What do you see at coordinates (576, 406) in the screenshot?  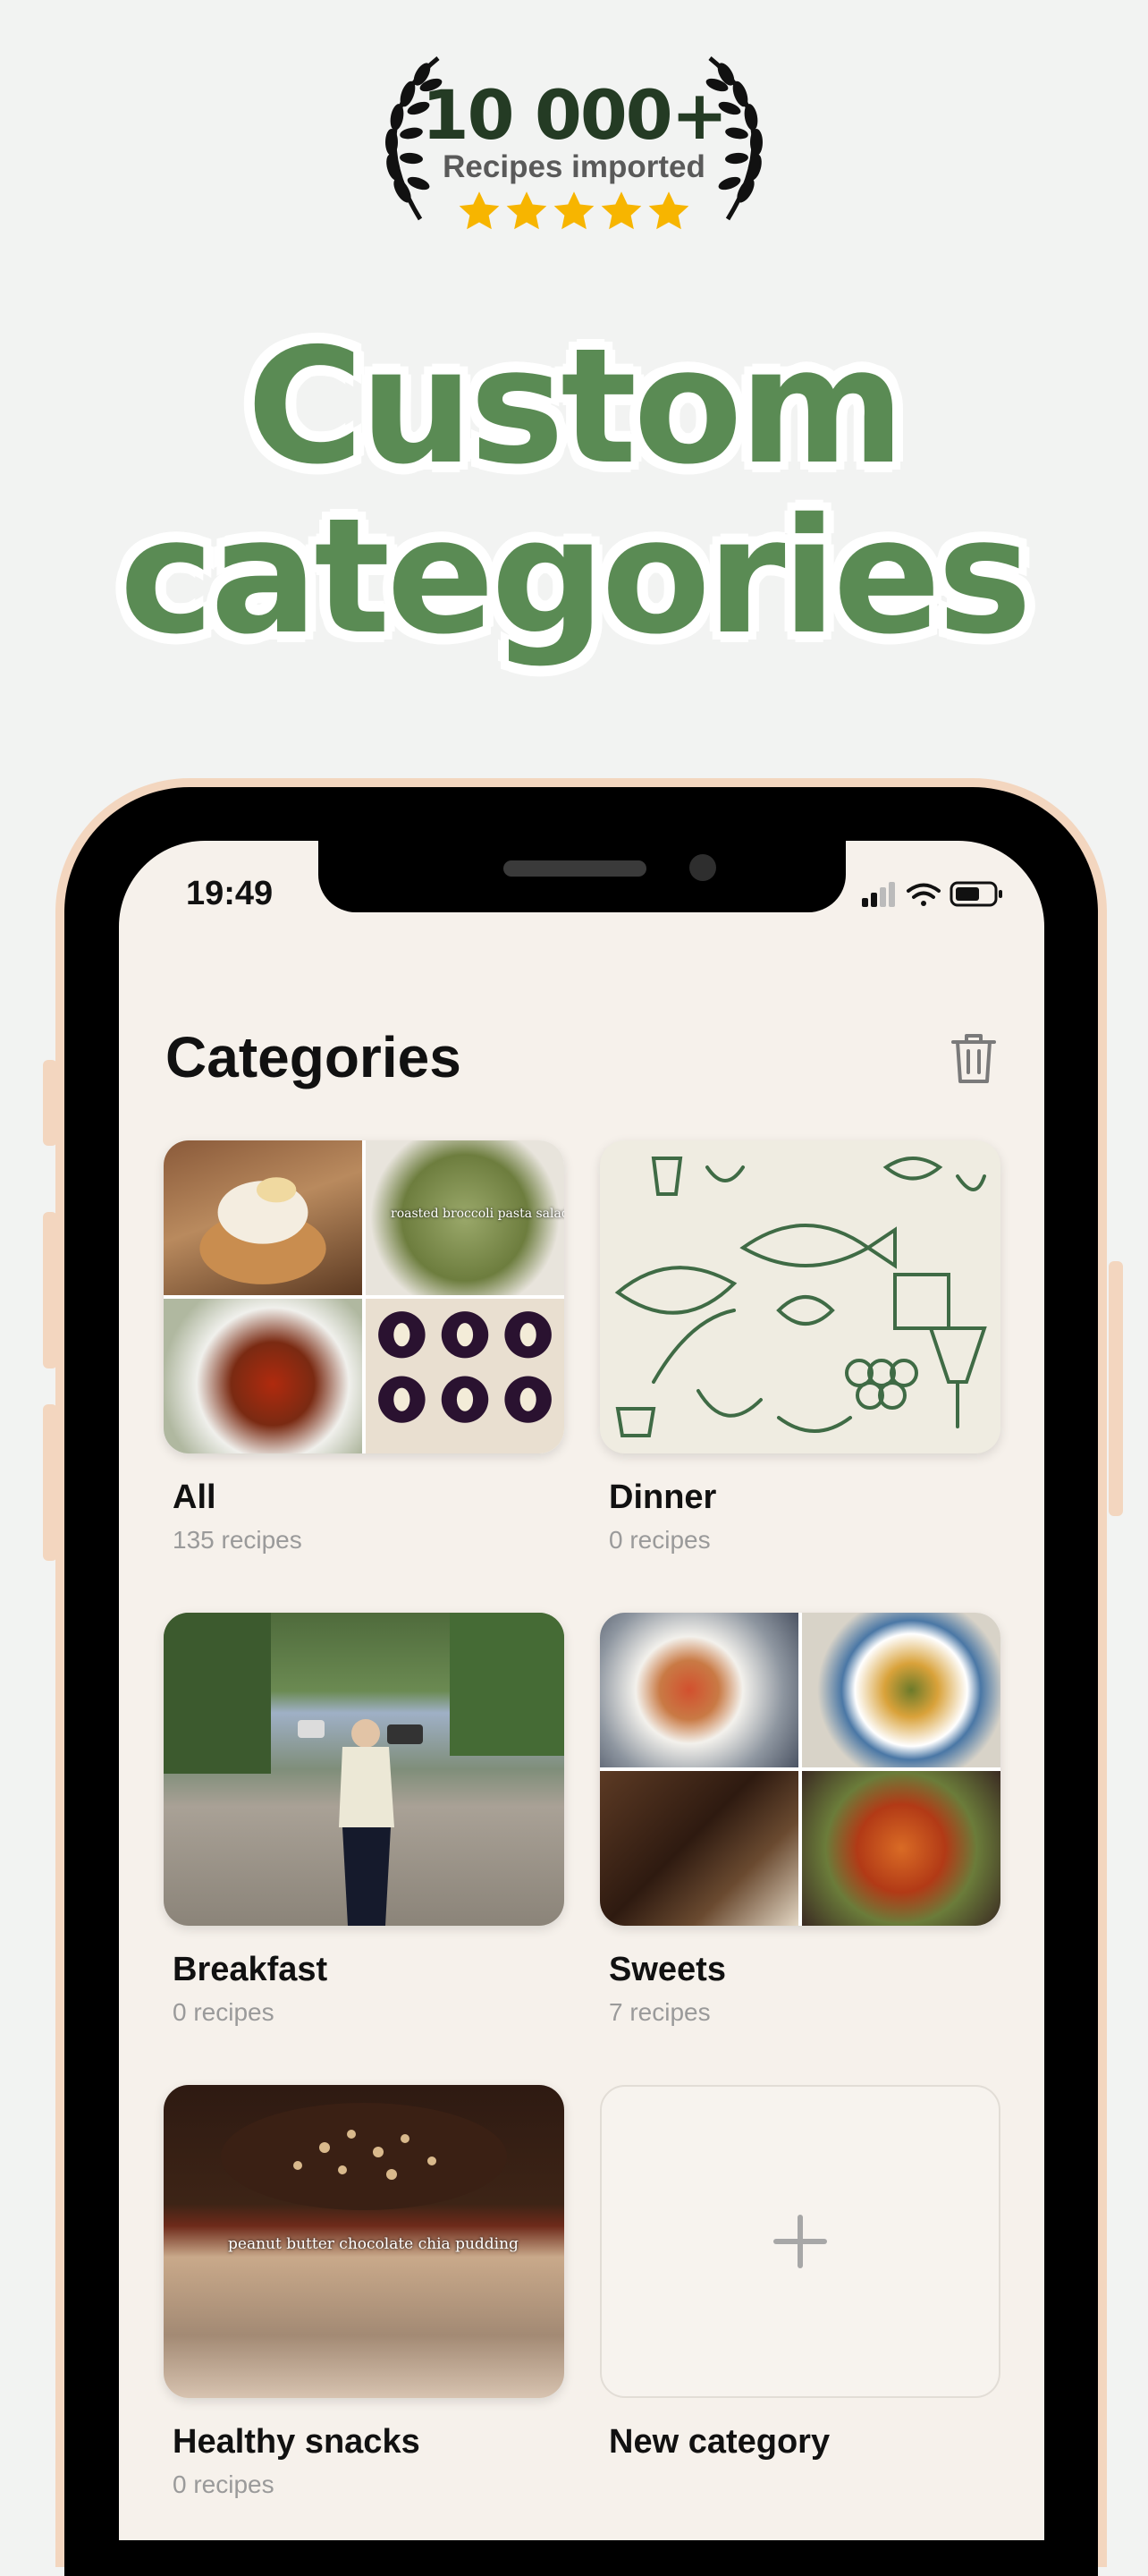 I see `headline-line-1: Custom` at bounding box center [576, 406].